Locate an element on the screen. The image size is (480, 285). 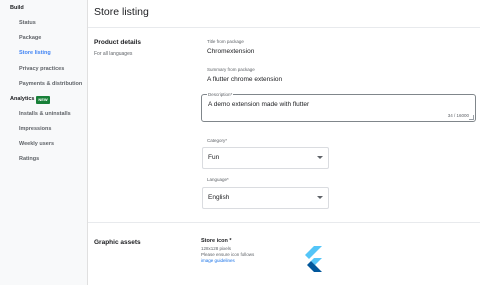
product-details-title: Product details is located at coordinates (117, 42).